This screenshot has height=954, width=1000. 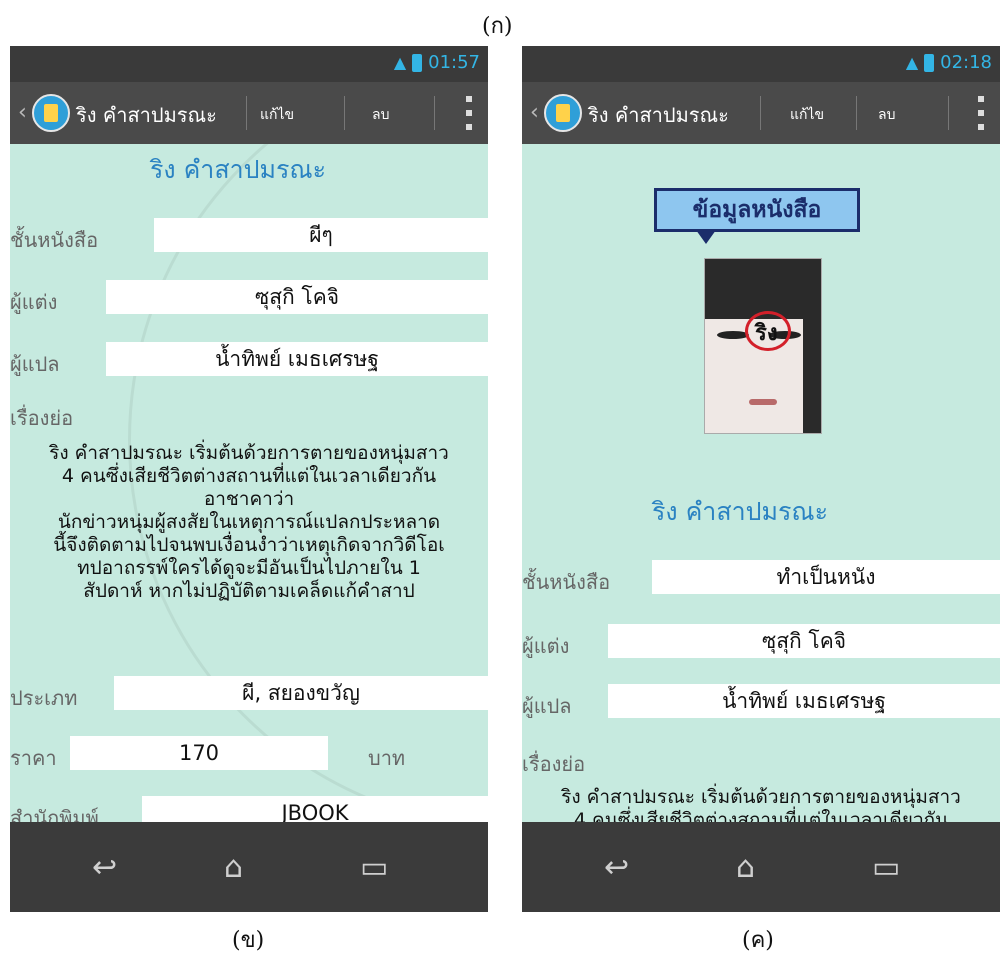 I want to click on status-icons: ▲ 02:18, so click(x=949, y=62).